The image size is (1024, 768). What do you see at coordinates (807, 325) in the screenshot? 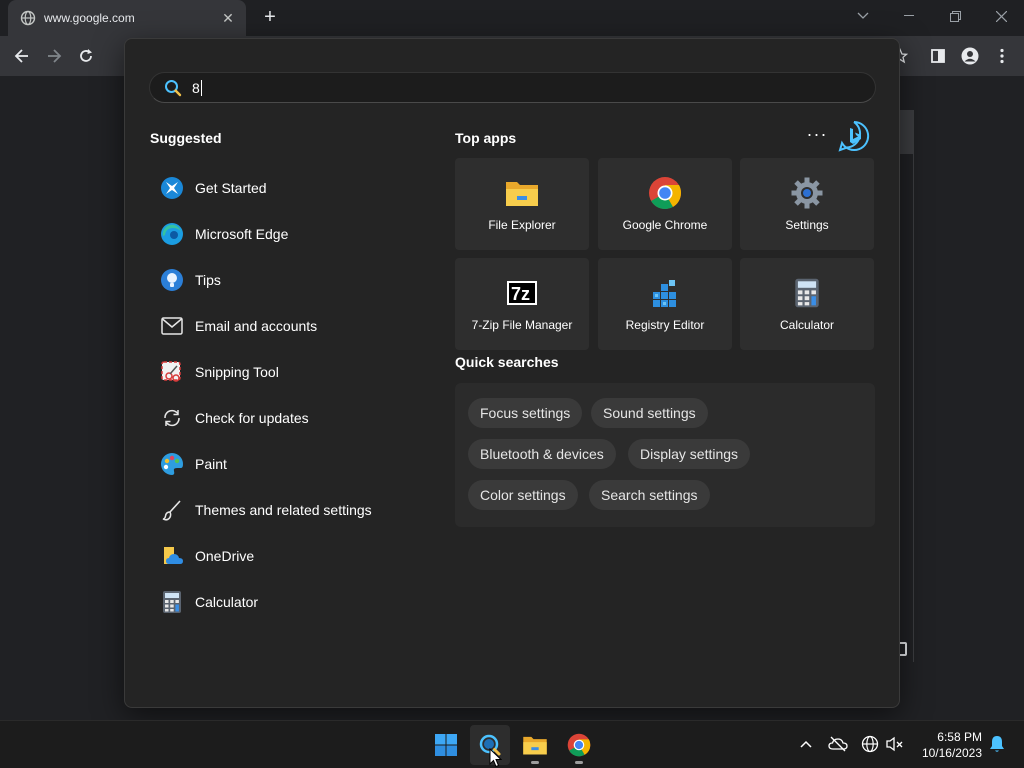
I see `app-tile-label: Calculator` at bounding box center [807, 325].